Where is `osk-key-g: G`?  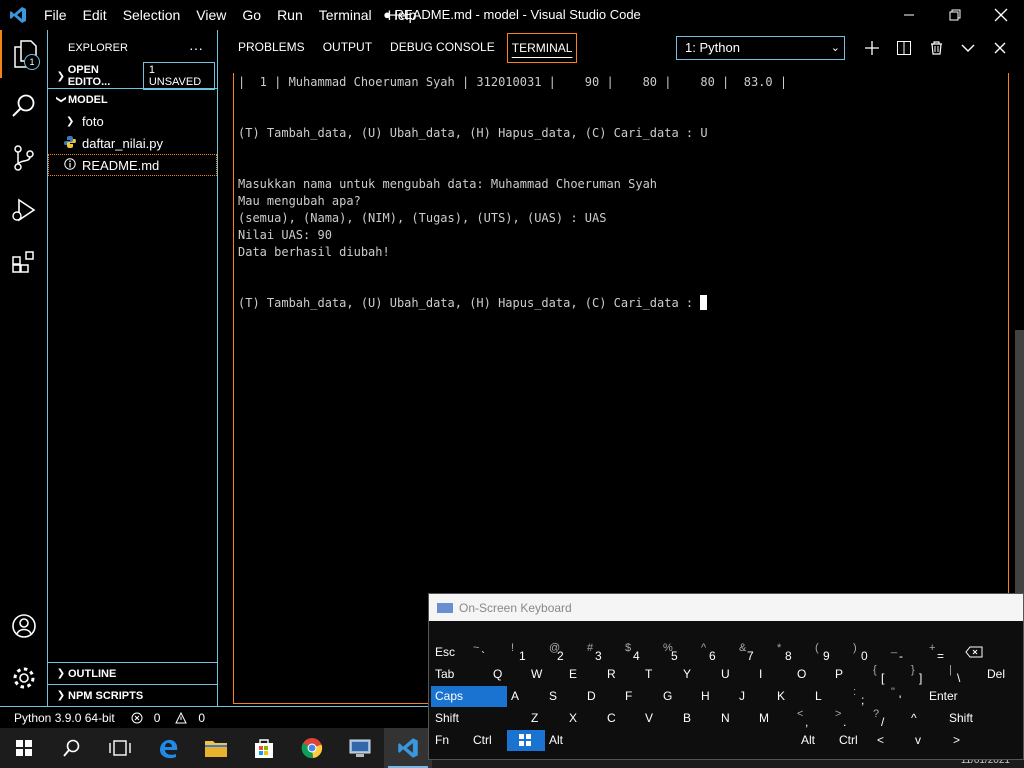
osk-key-g: G is located at coordinates (678, 696).